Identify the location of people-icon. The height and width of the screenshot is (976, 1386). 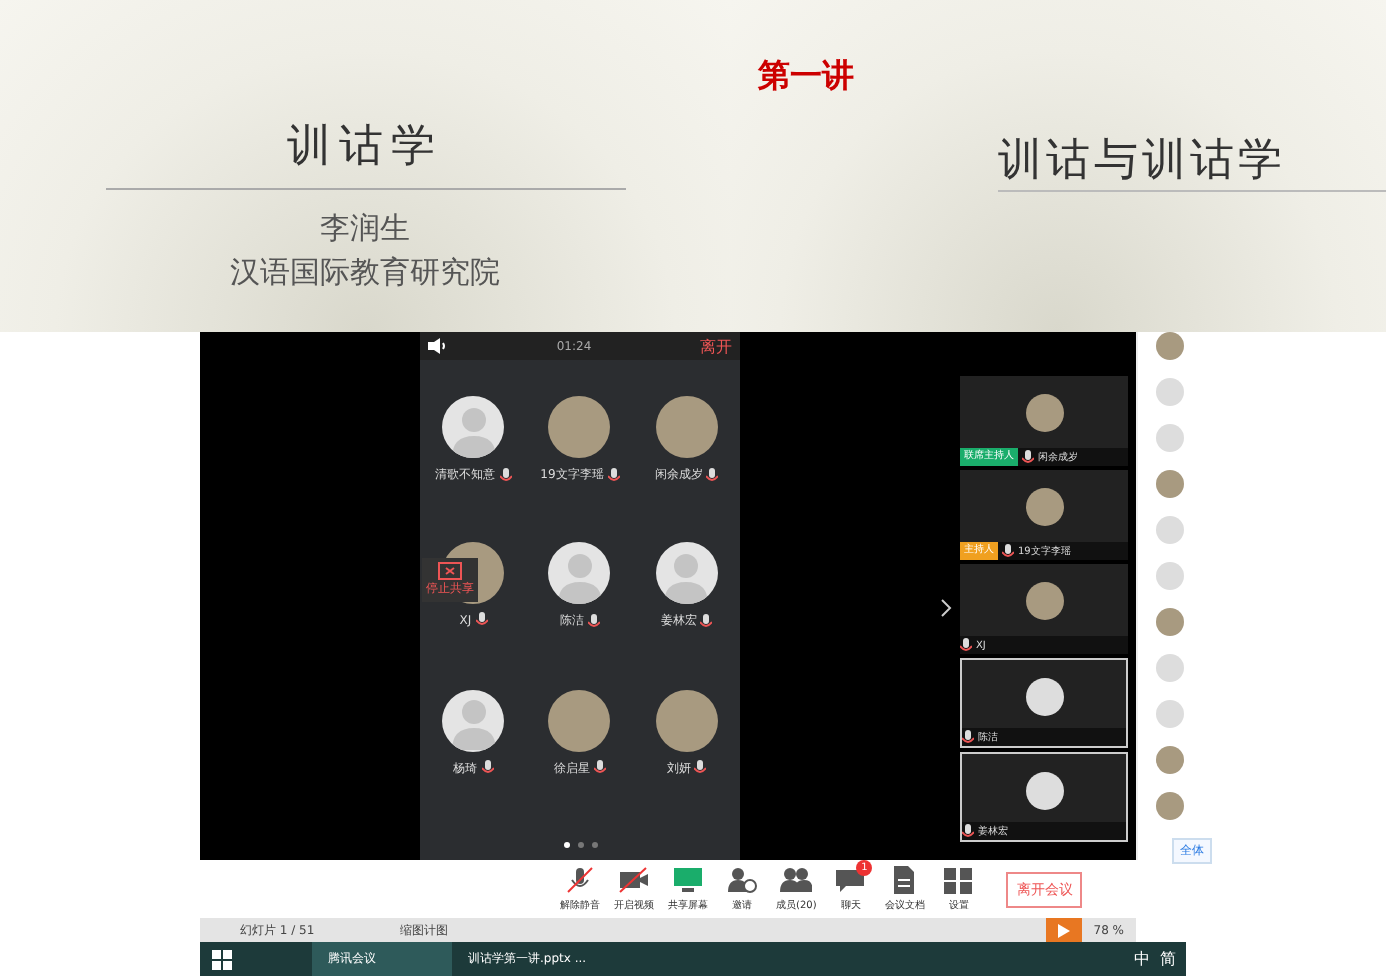
(796, 880).